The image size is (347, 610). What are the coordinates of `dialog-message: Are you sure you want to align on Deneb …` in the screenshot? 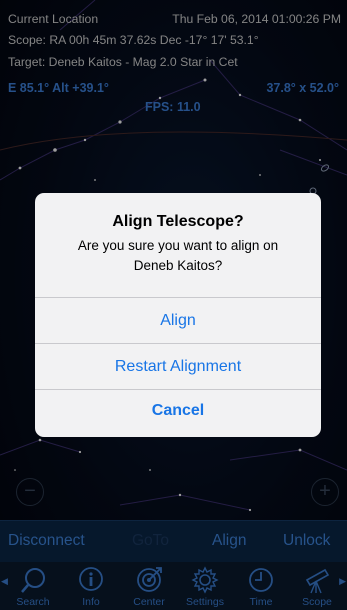 It's located at (178, 255).